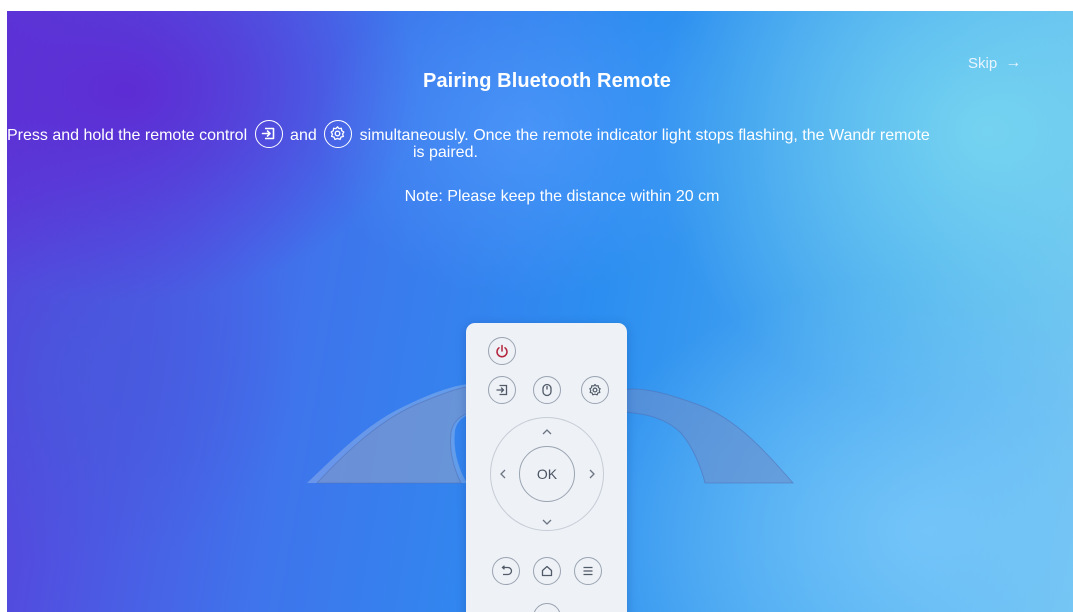 The image size is (1073, 612). Describe the element at coordinates (704, 436) in the screenshot. I see `right-hand-illustration` at that location.